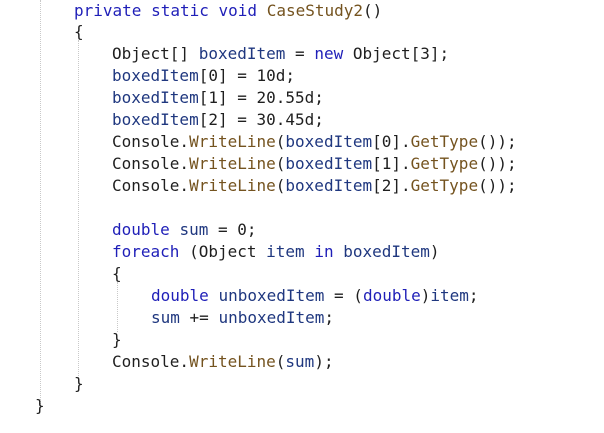 The image size is (604, 433). I want to click on code-line: Object[] boxedItem = new Object[3];, so click(280, 54).